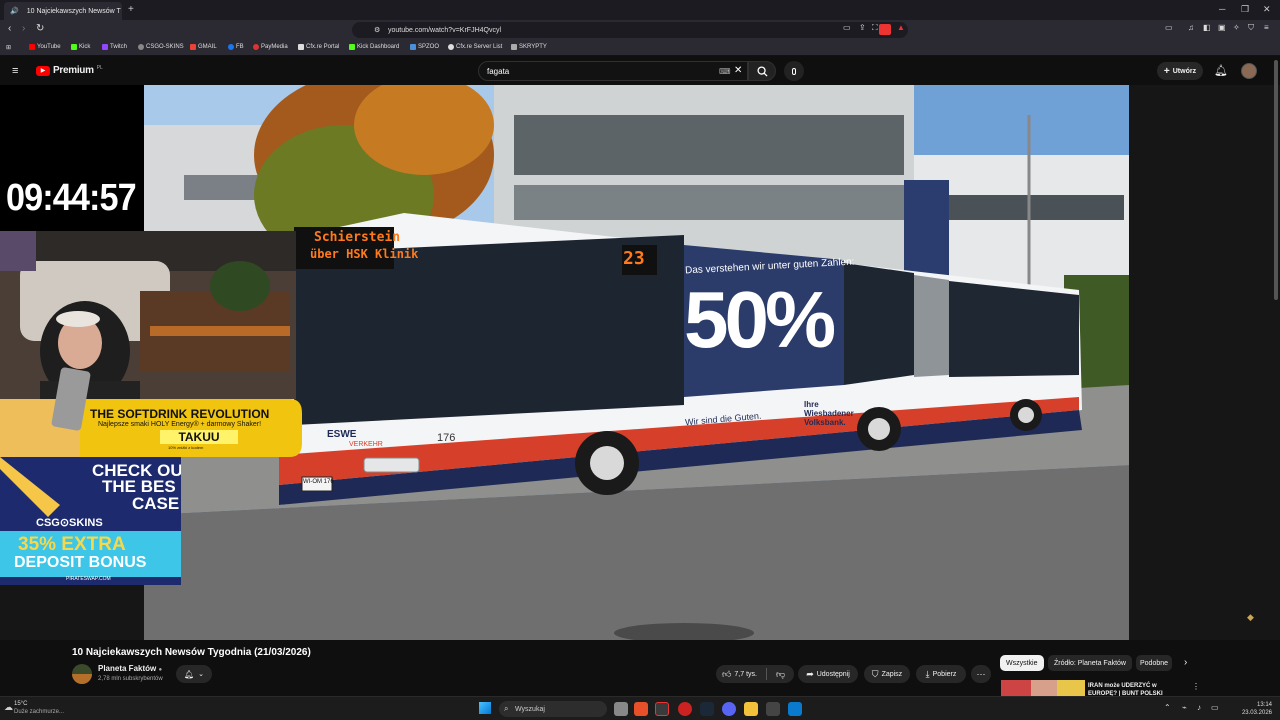  Describe the element at coordinates (40, 28) in the screenshot. I see `reload-icon: ↻` at that location.